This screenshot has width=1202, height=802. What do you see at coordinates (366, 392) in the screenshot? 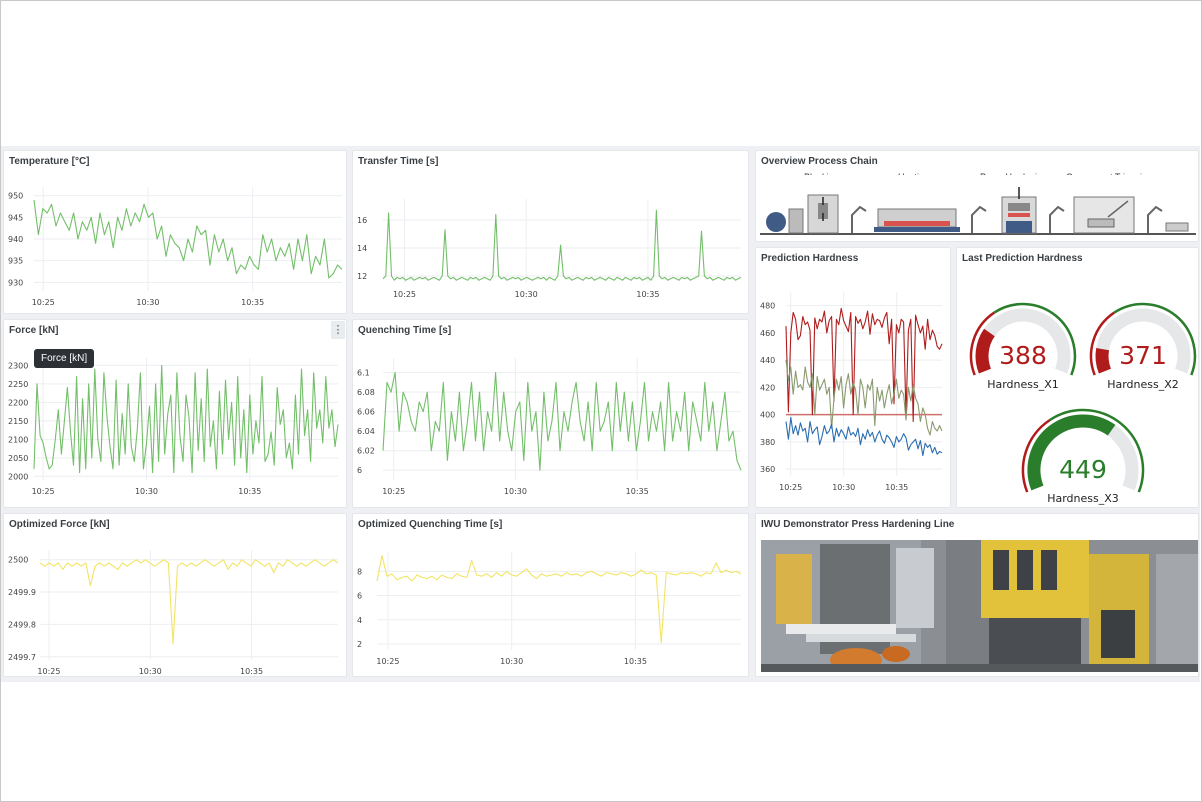
I see `y-tick-label: 6.08` at bounding box center [366, 392].